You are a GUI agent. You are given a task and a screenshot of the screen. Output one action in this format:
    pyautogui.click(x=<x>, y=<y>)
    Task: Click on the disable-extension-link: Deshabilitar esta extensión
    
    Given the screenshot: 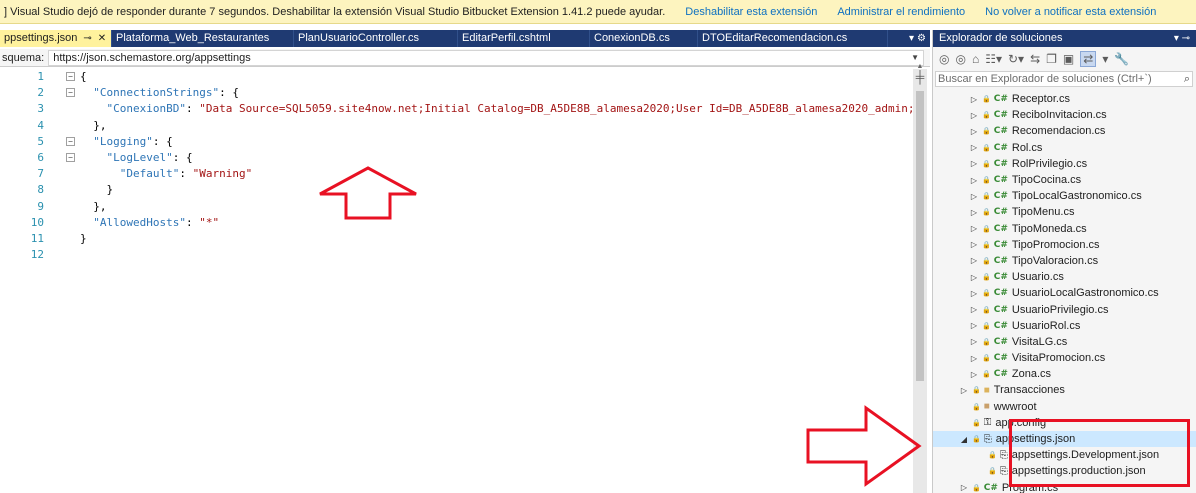 What is the action you would take?
    pyautogui.click(x=751, y=12)
    